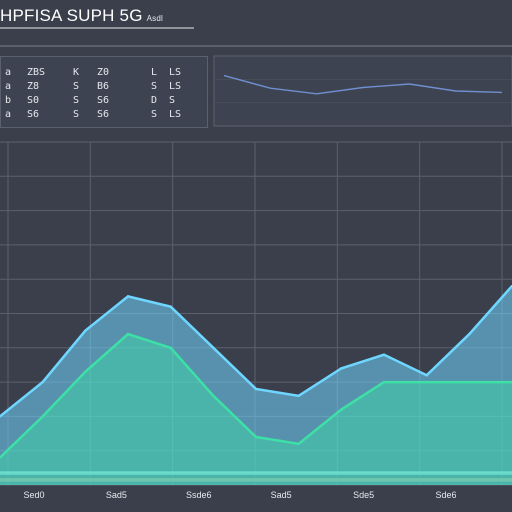 The height and width of the screenshot is (512, 512). I want to click on table-cell: Z0, so click(103, 72).